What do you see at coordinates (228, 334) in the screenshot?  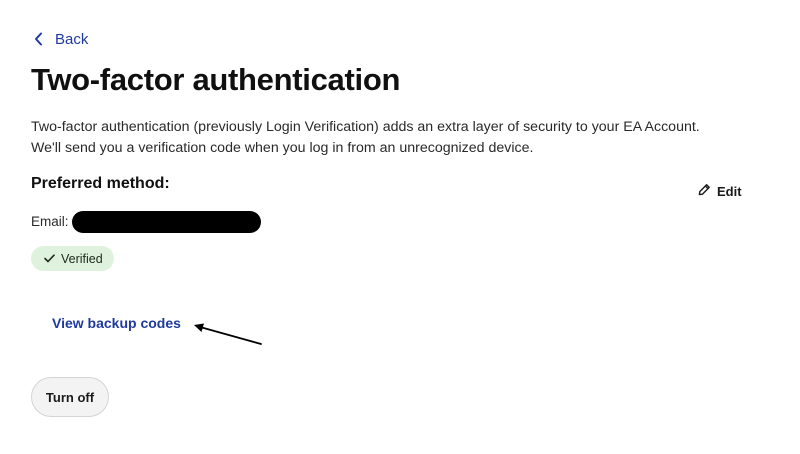 I see `arrow-icon` at bounding box center [228, 334].